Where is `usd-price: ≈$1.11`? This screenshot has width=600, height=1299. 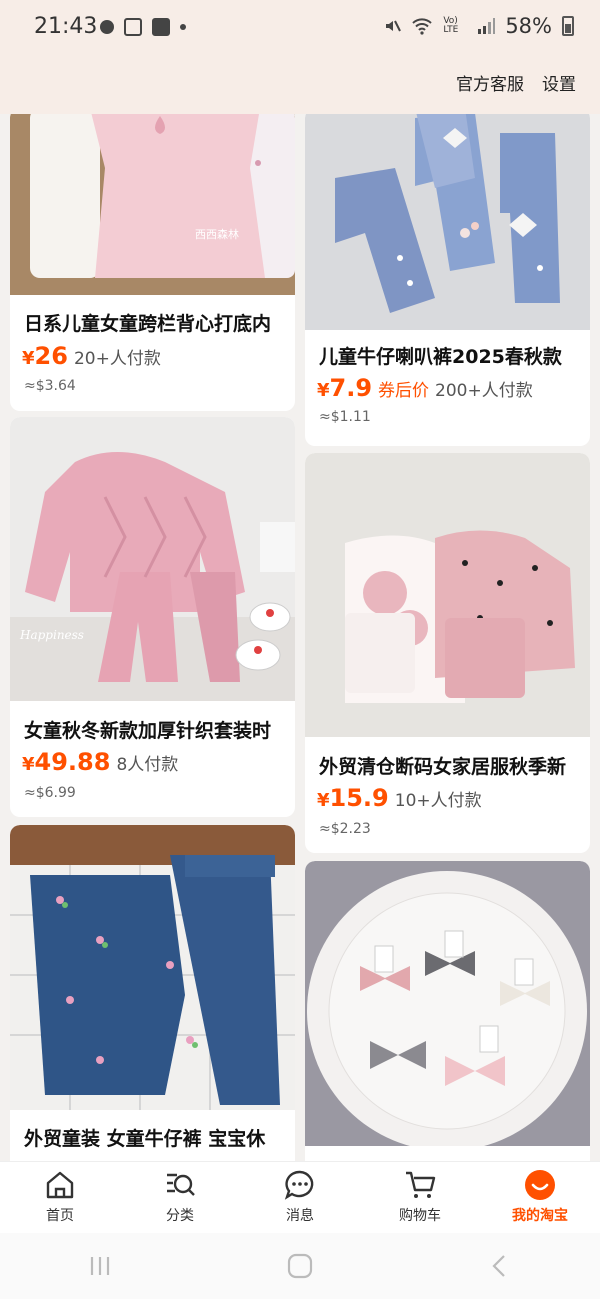 usd-price: ≈$1.11 is located at coordinates (345, 417).